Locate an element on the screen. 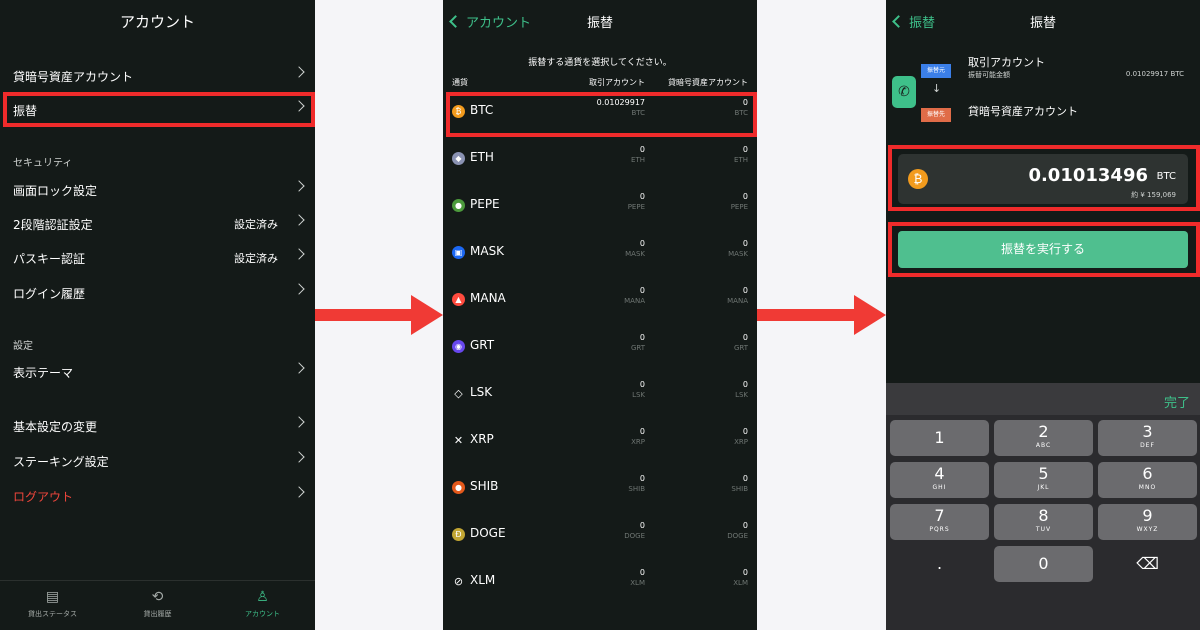 The image size is (1200, 630). lending-unit: PEPE is located at coordinates (739, 207).